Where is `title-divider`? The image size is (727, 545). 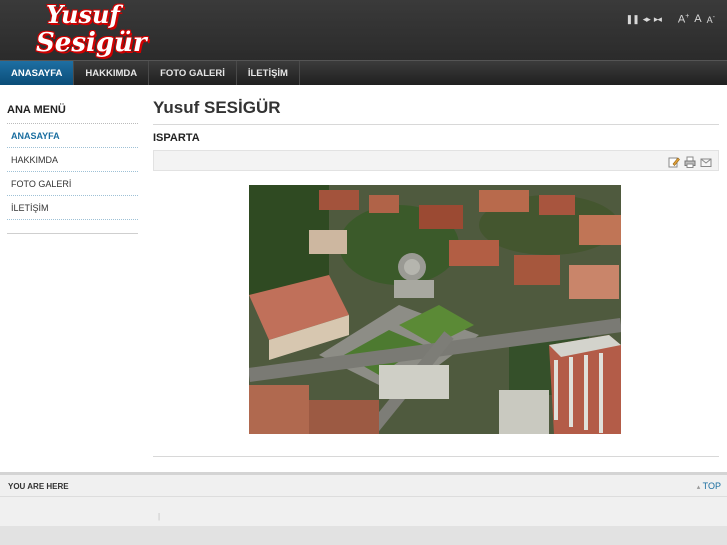
title-divider is located at coordinates (436, 124).